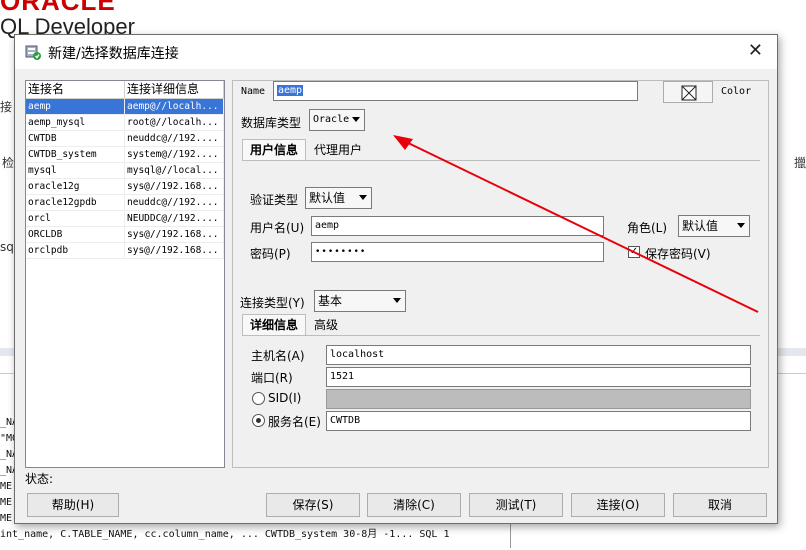 The width and height of the screenshot is (806, 550). Describe the element at coordinates (75, 122) in the screenshot. I see `connection-name: aemp_mysql` at that location.